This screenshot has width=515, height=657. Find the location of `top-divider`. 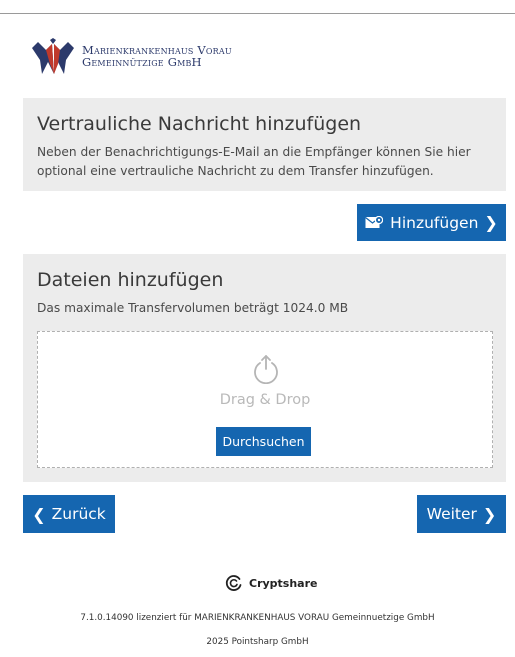

top-divider is located at coordinates (257, 13).